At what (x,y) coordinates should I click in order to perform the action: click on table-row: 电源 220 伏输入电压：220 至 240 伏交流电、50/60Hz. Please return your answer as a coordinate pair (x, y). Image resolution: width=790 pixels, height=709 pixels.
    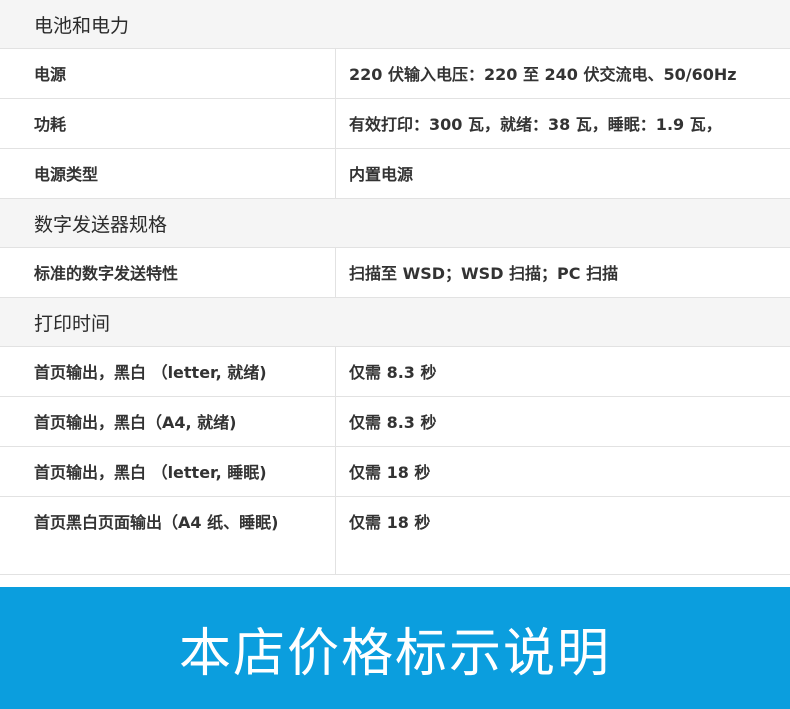
    Looking at the image, I should click on (395, 74).